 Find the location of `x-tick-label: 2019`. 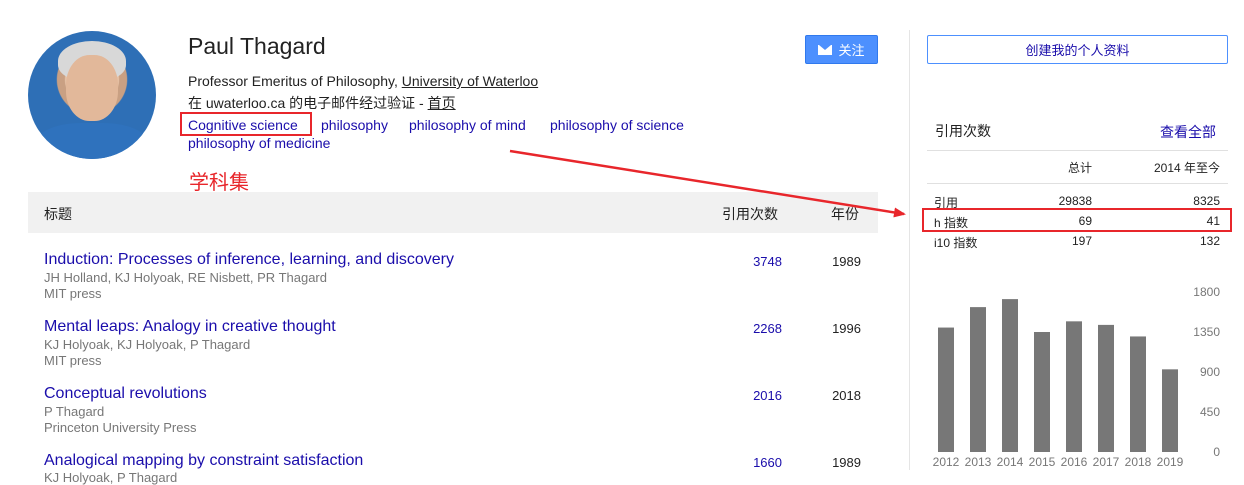

x-tick-label: 2019 is located at coordinates (1170, 462).